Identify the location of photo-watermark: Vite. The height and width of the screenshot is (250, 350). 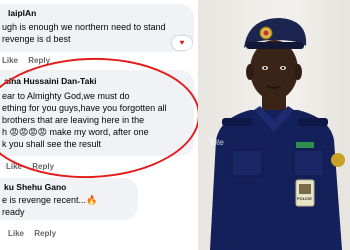
(217, 142).